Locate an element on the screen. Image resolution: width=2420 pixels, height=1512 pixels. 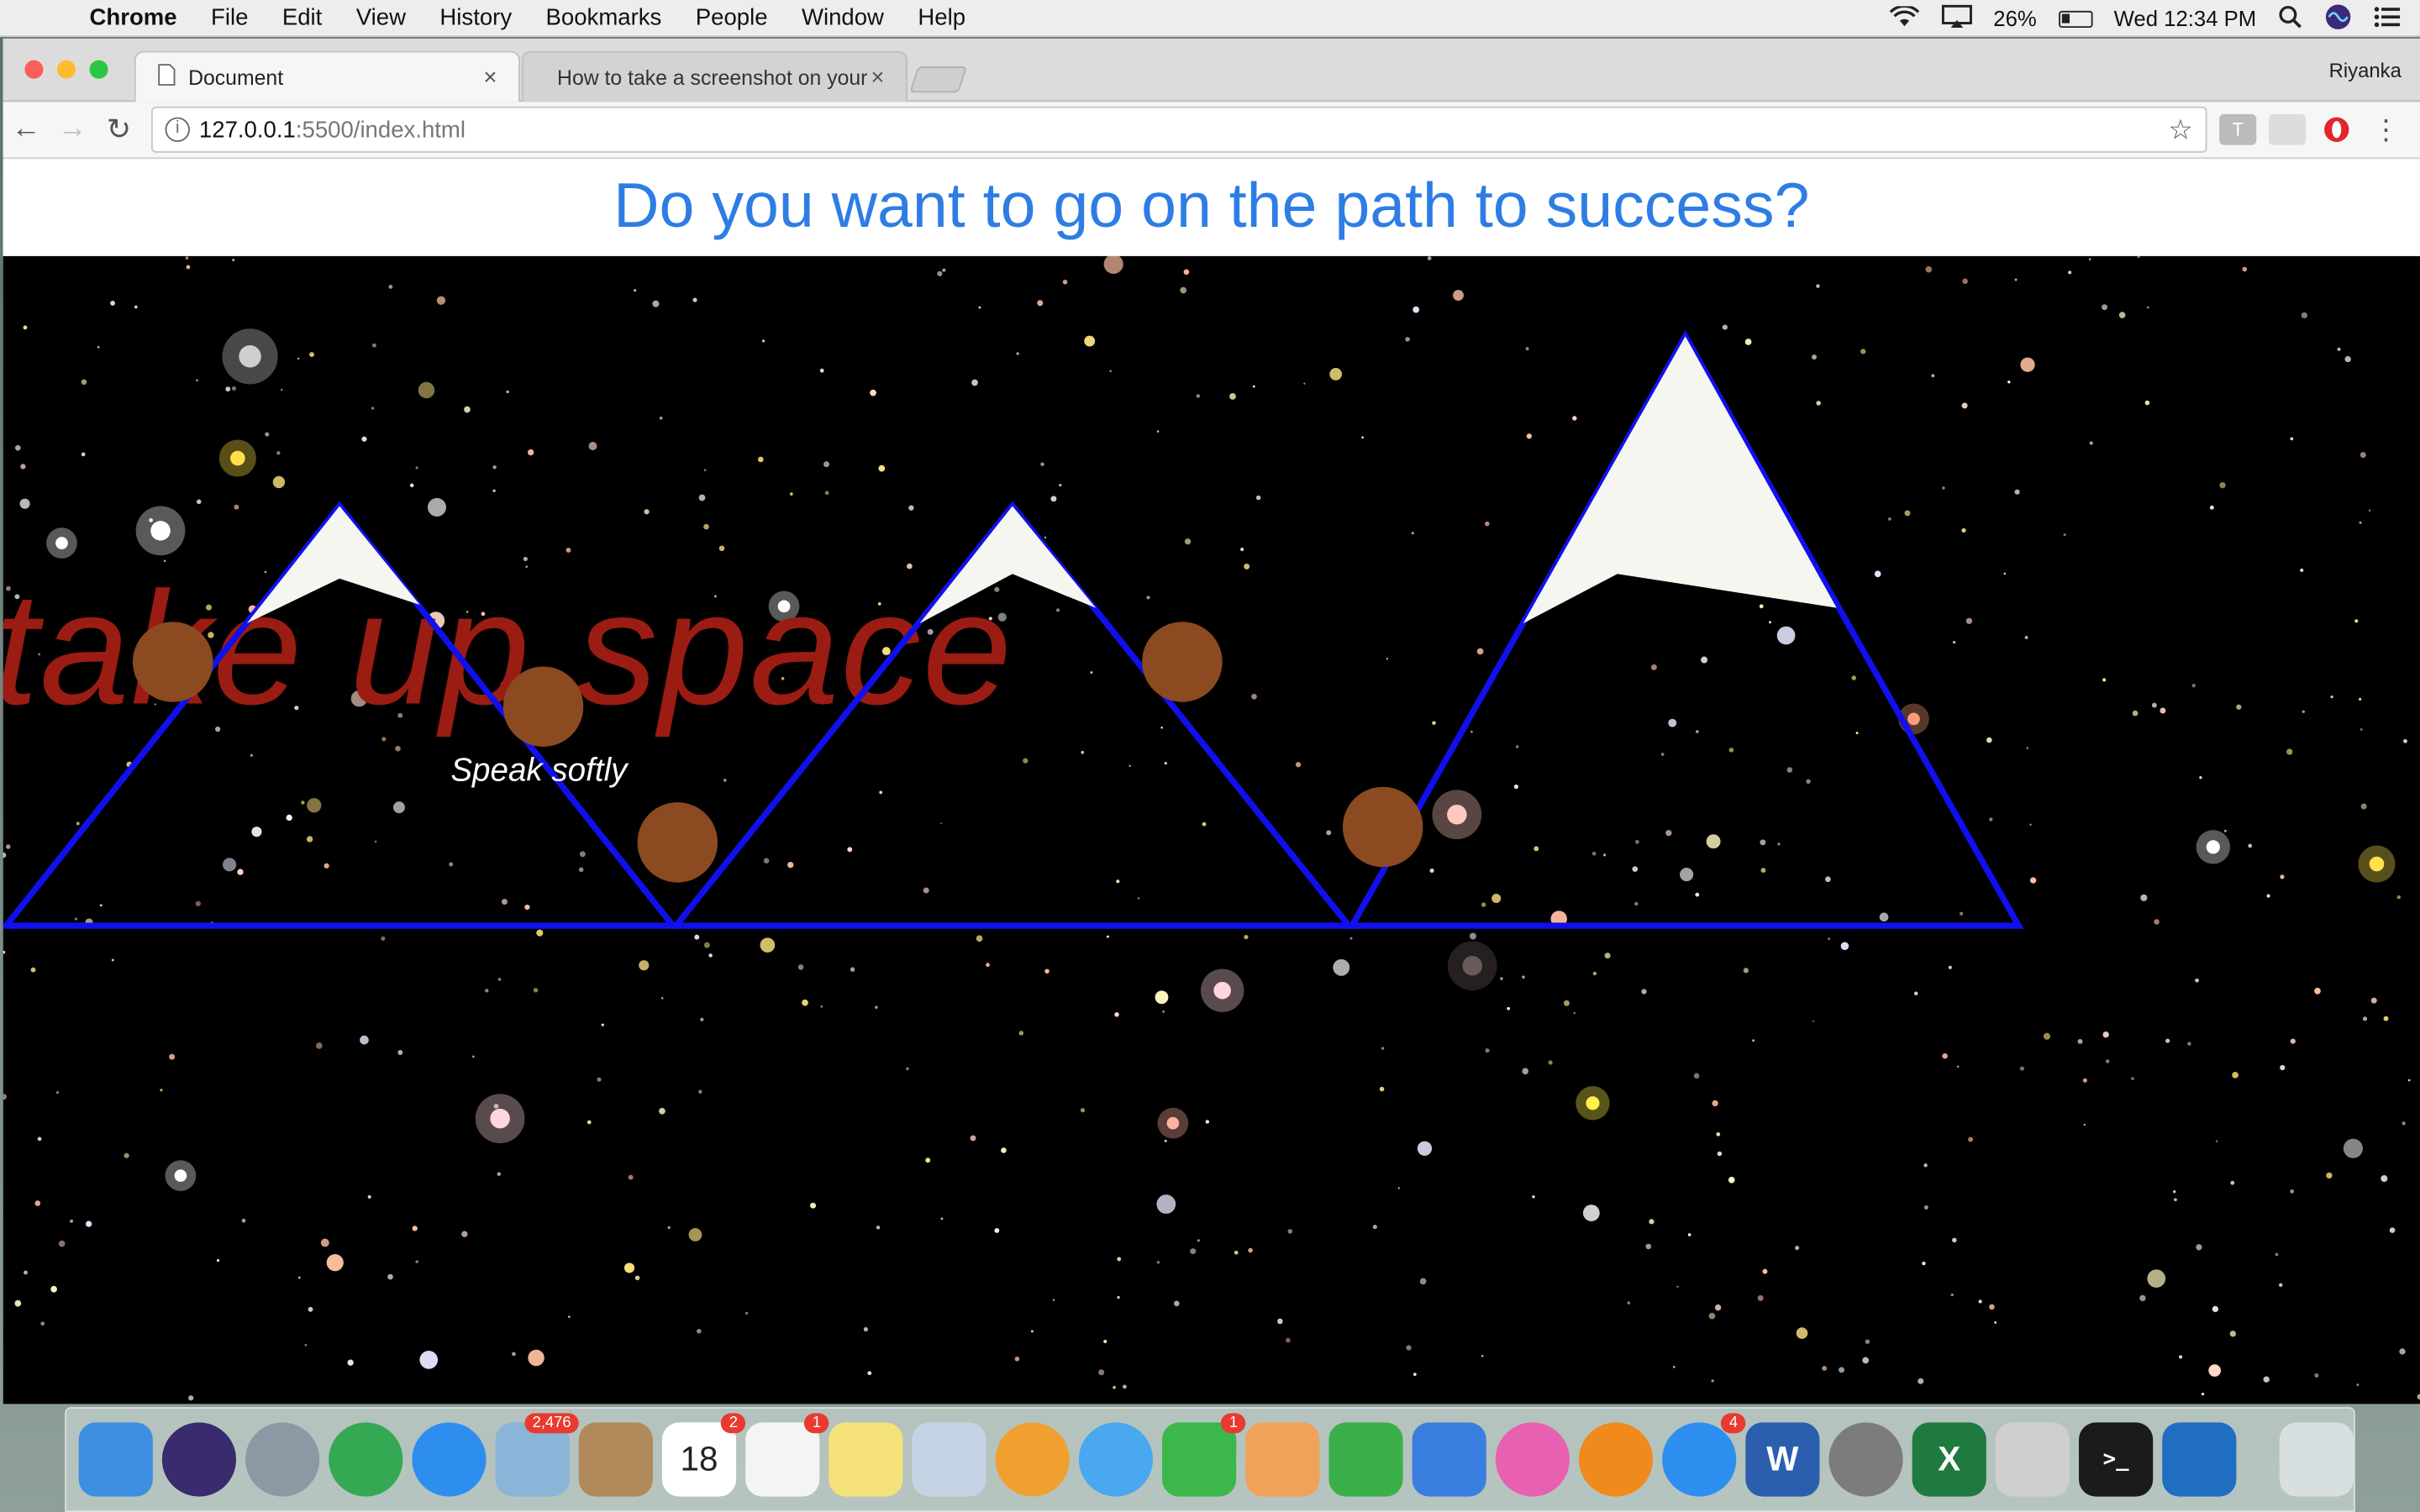
battery-percent: 26% is located at coordinates (2014, 18).